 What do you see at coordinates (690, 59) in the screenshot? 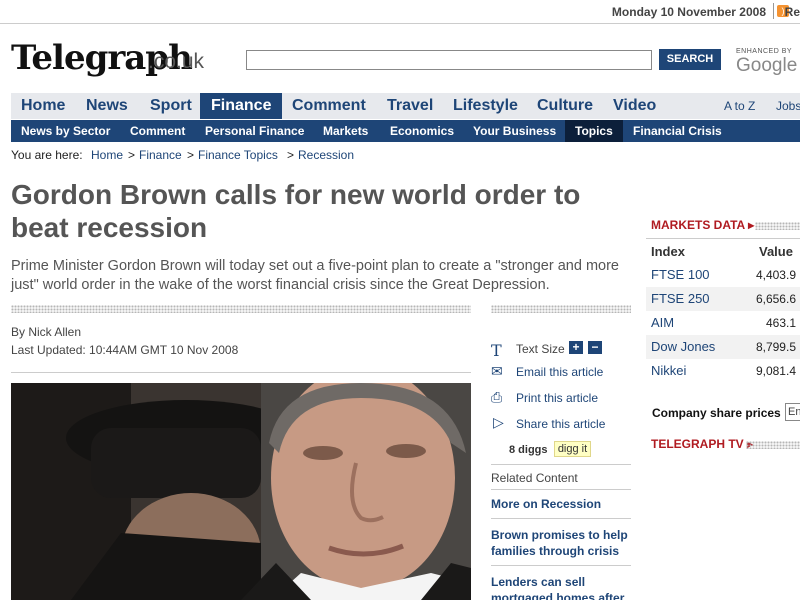
I see `search-button: SEARCH` at bounding box center [690, 59].